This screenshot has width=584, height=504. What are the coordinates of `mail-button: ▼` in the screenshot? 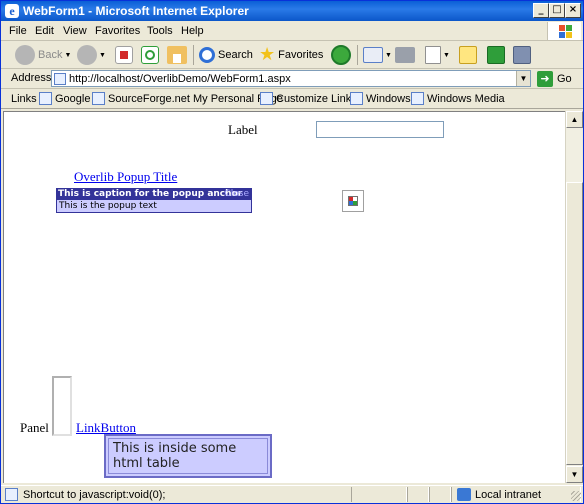 It's located at (377, 55).